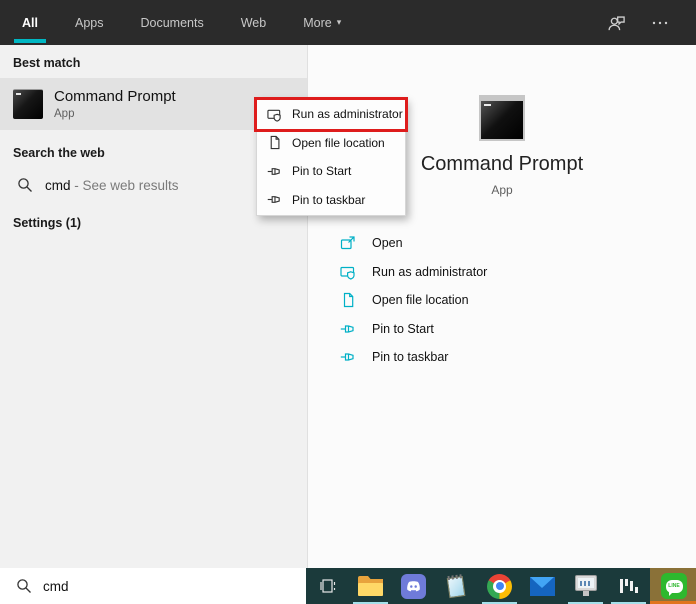 The height and width of the screenshot is (604, 696). Describe the element at coordinates (28, 104) in the screenshot. I see `command-prompt-icon` at that location.